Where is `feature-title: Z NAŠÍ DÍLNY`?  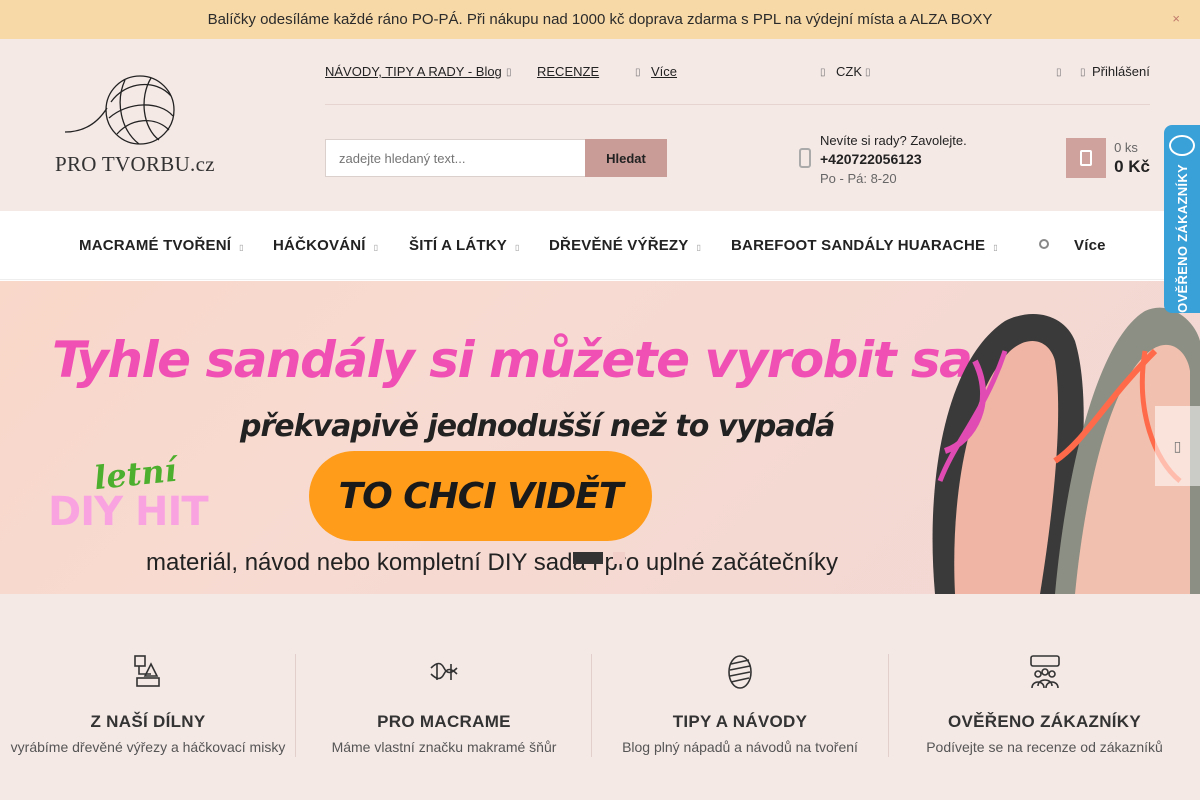 feature-title: Z NAŠÍ DÍLNY is located at coordinates (148, 721).